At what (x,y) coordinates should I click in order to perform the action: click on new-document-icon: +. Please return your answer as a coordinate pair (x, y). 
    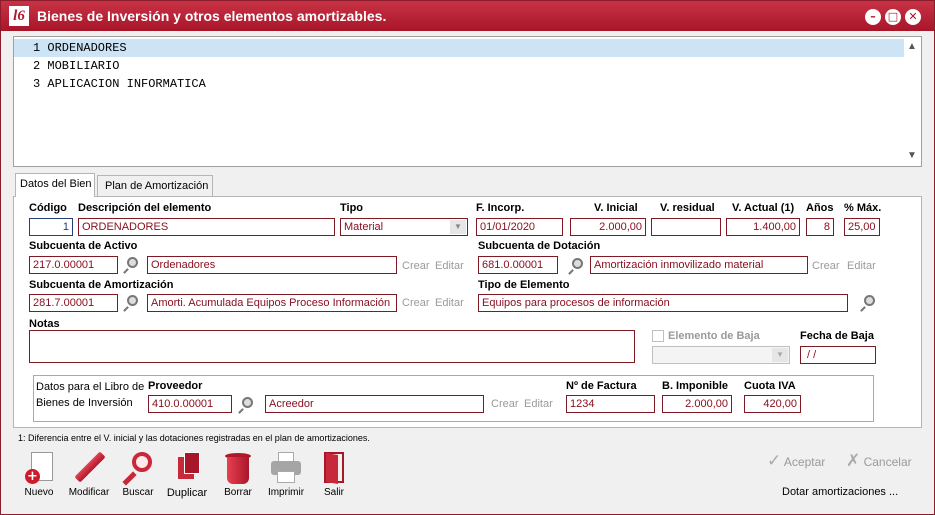
    Looking at the image, I should click on (39, 468).